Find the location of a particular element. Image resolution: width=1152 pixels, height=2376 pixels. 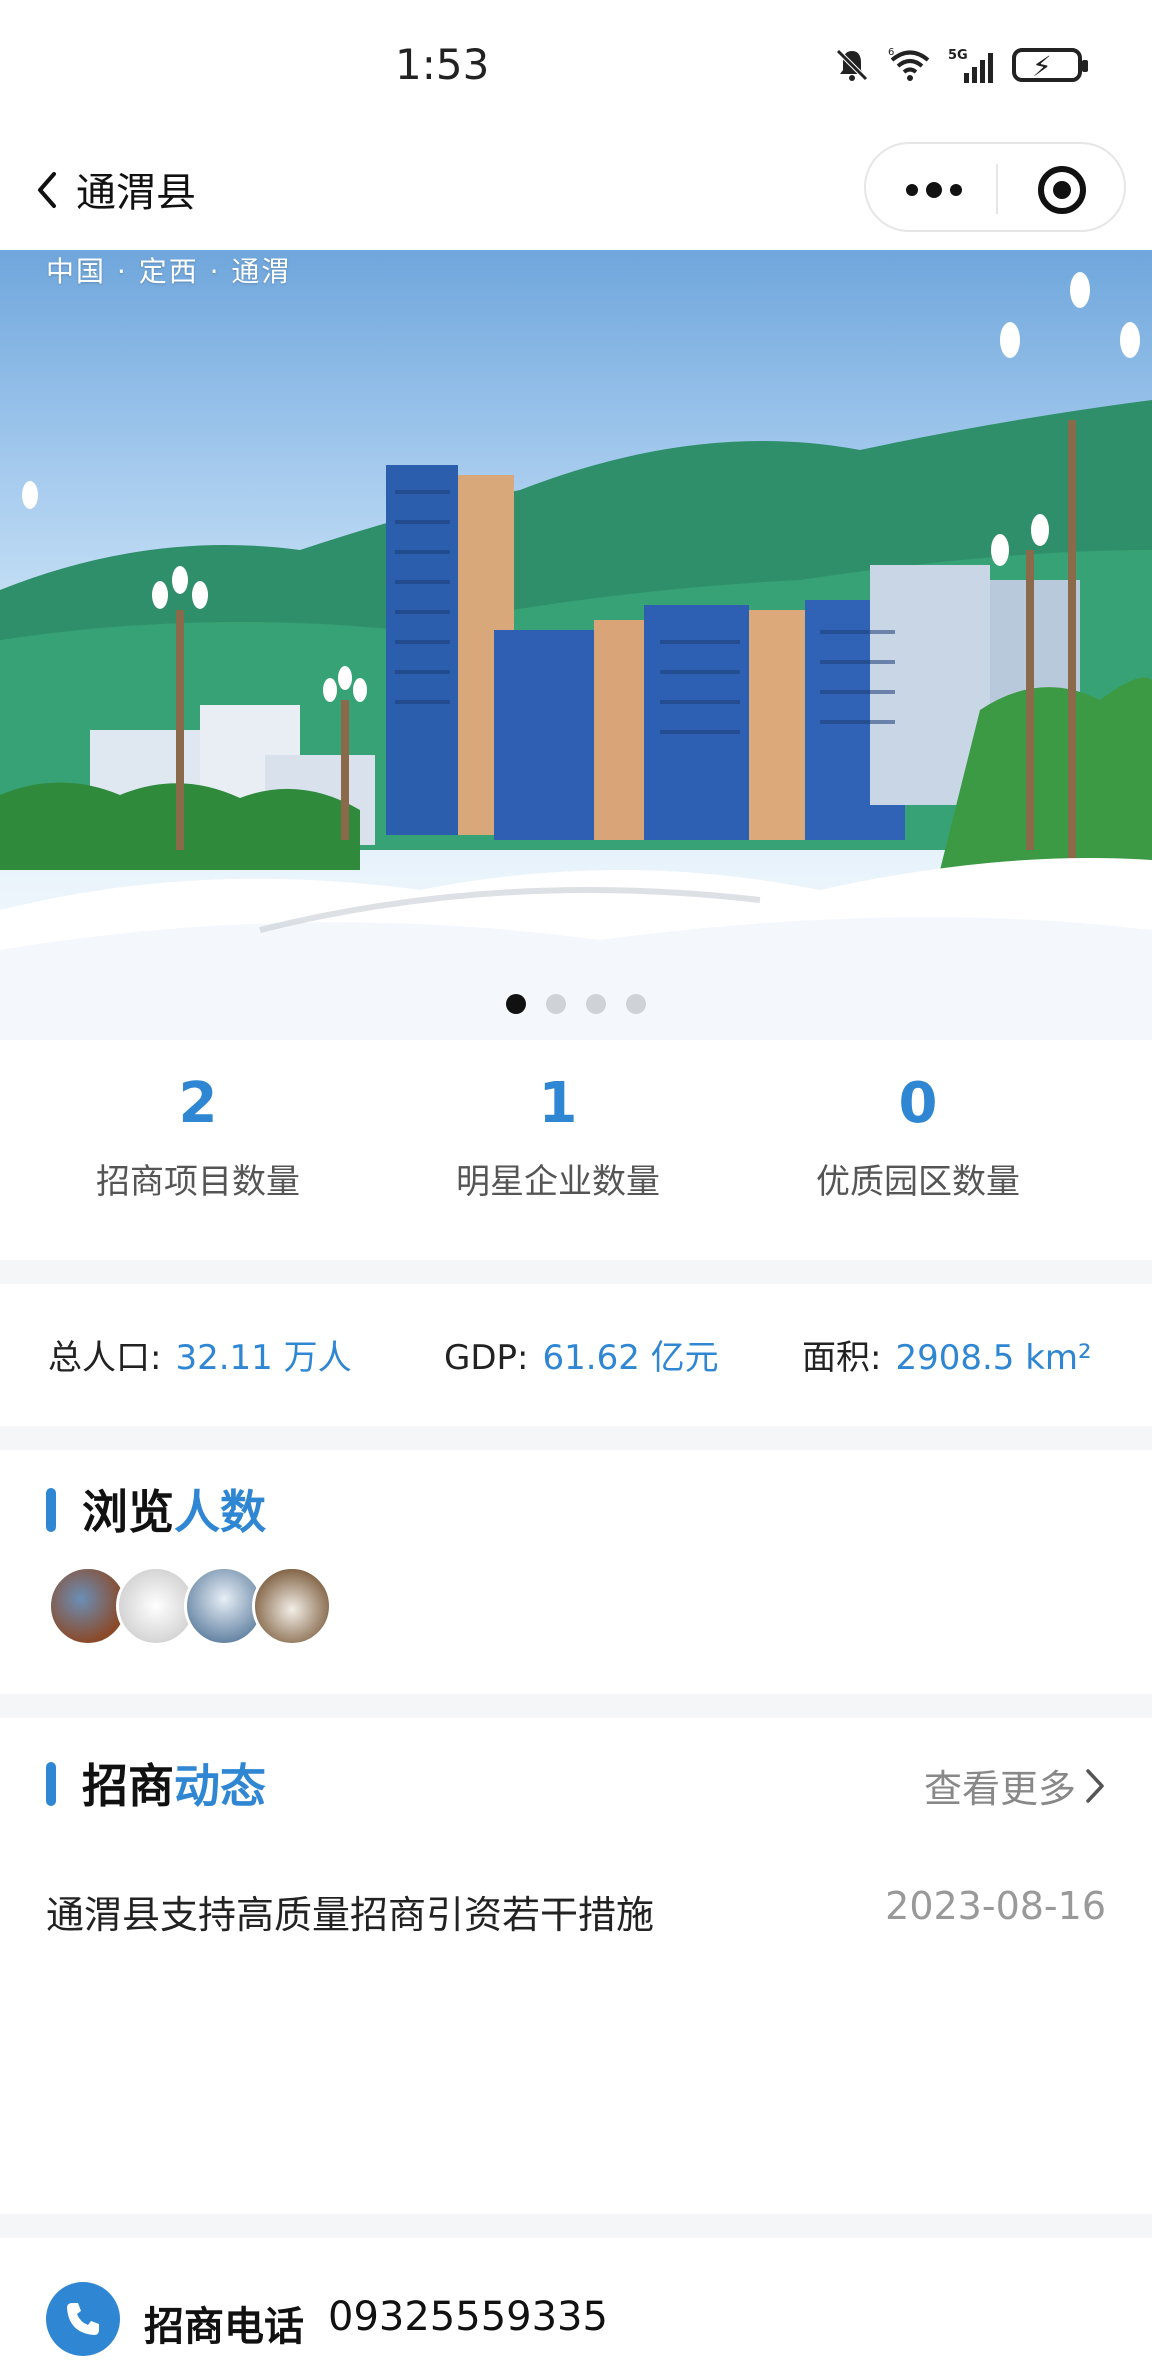

status-bar: 1:53 6 5G ⚡ is located at coordinates (576, 68).